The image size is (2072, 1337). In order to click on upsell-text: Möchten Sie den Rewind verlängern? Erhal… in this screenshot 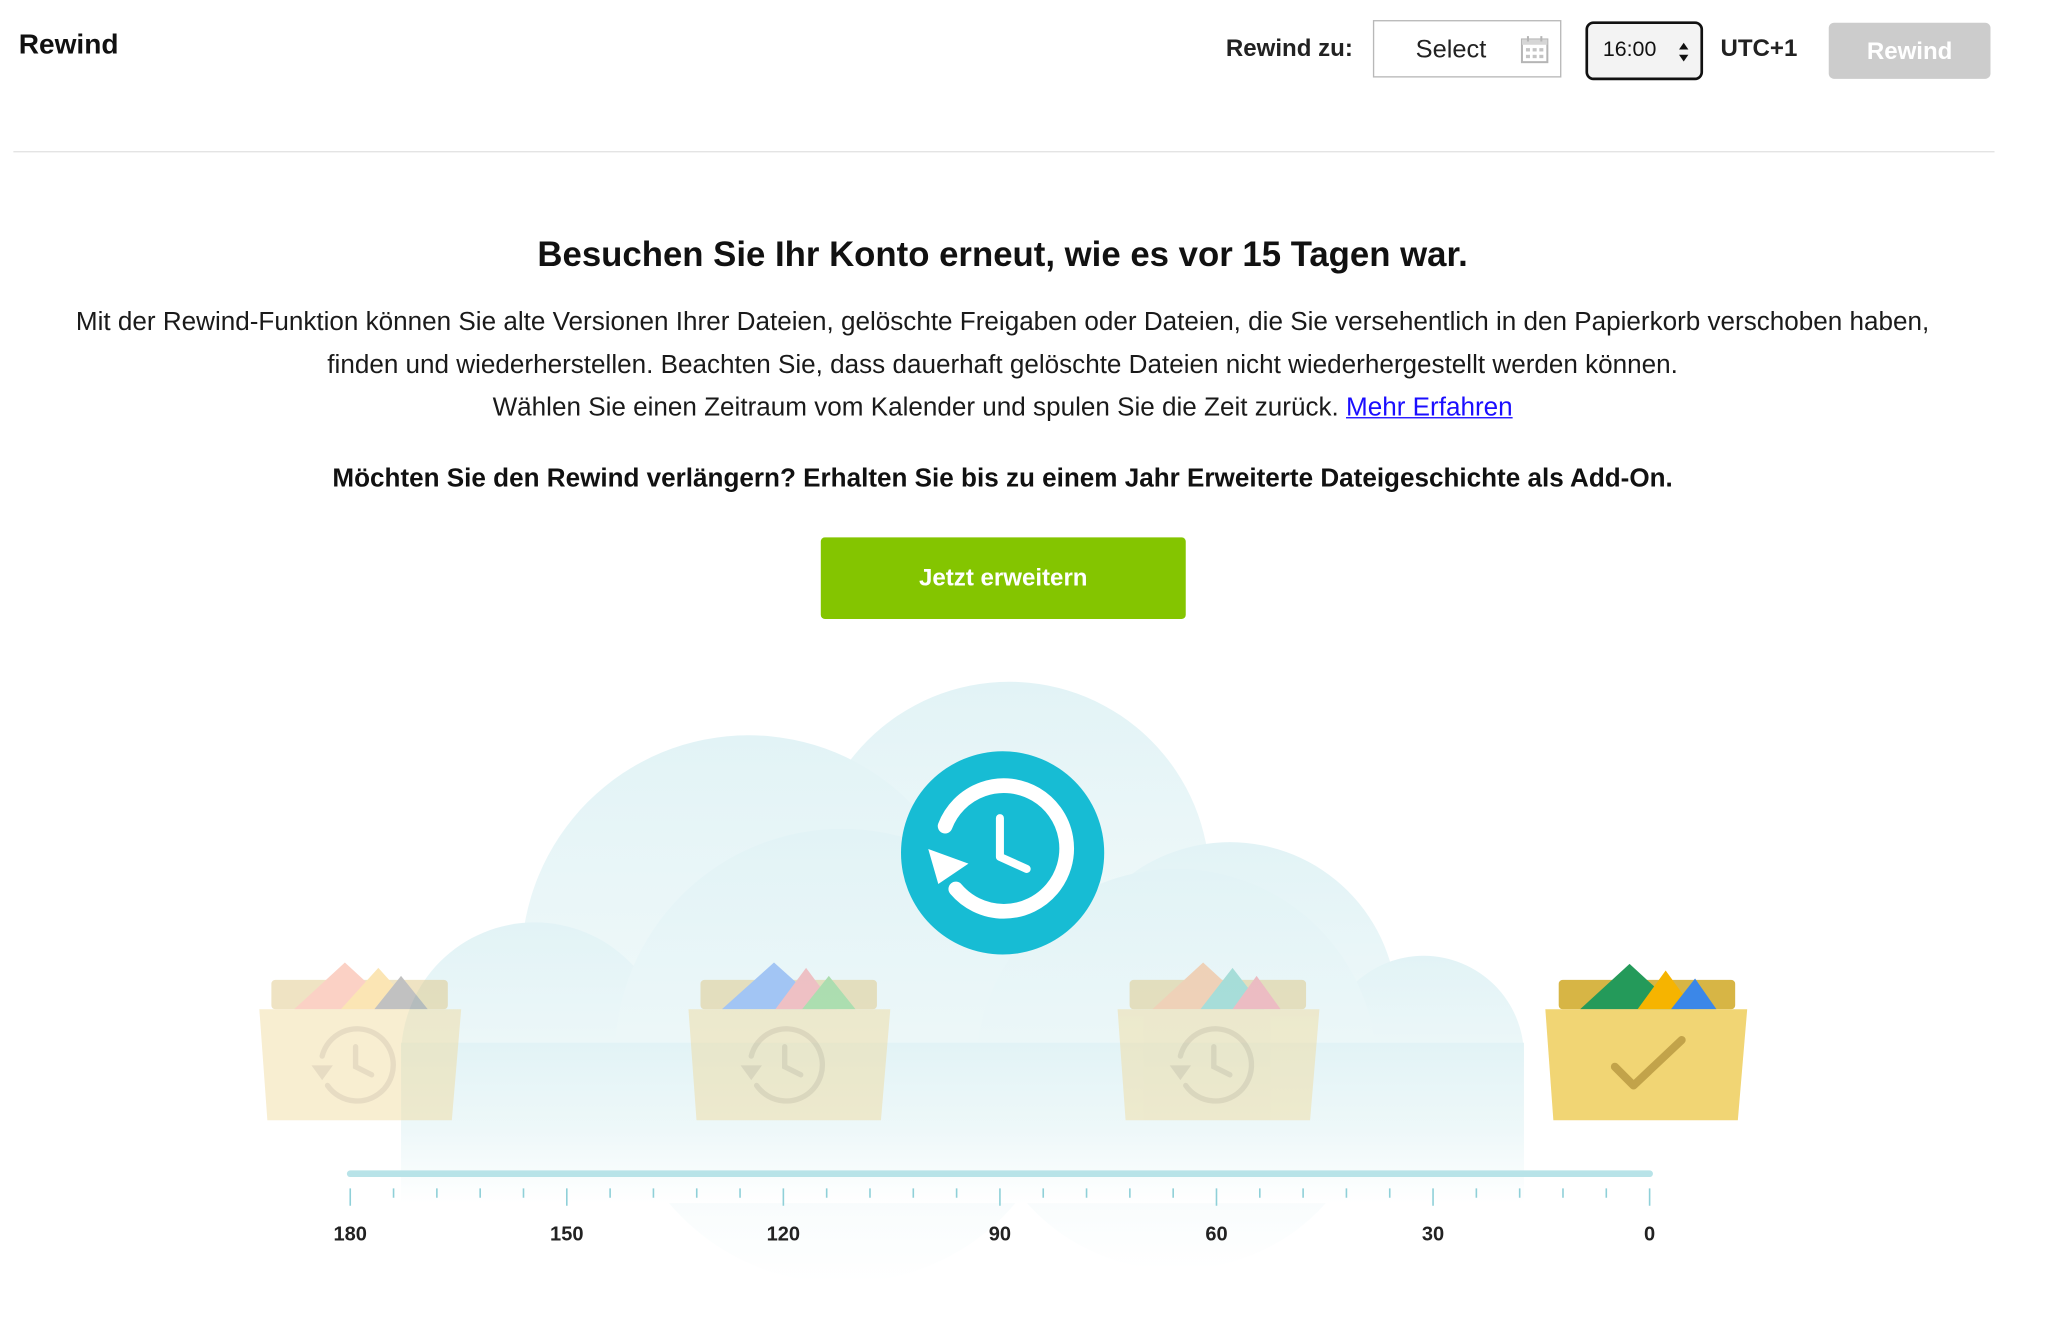, I will do `click(1002, 478)`.